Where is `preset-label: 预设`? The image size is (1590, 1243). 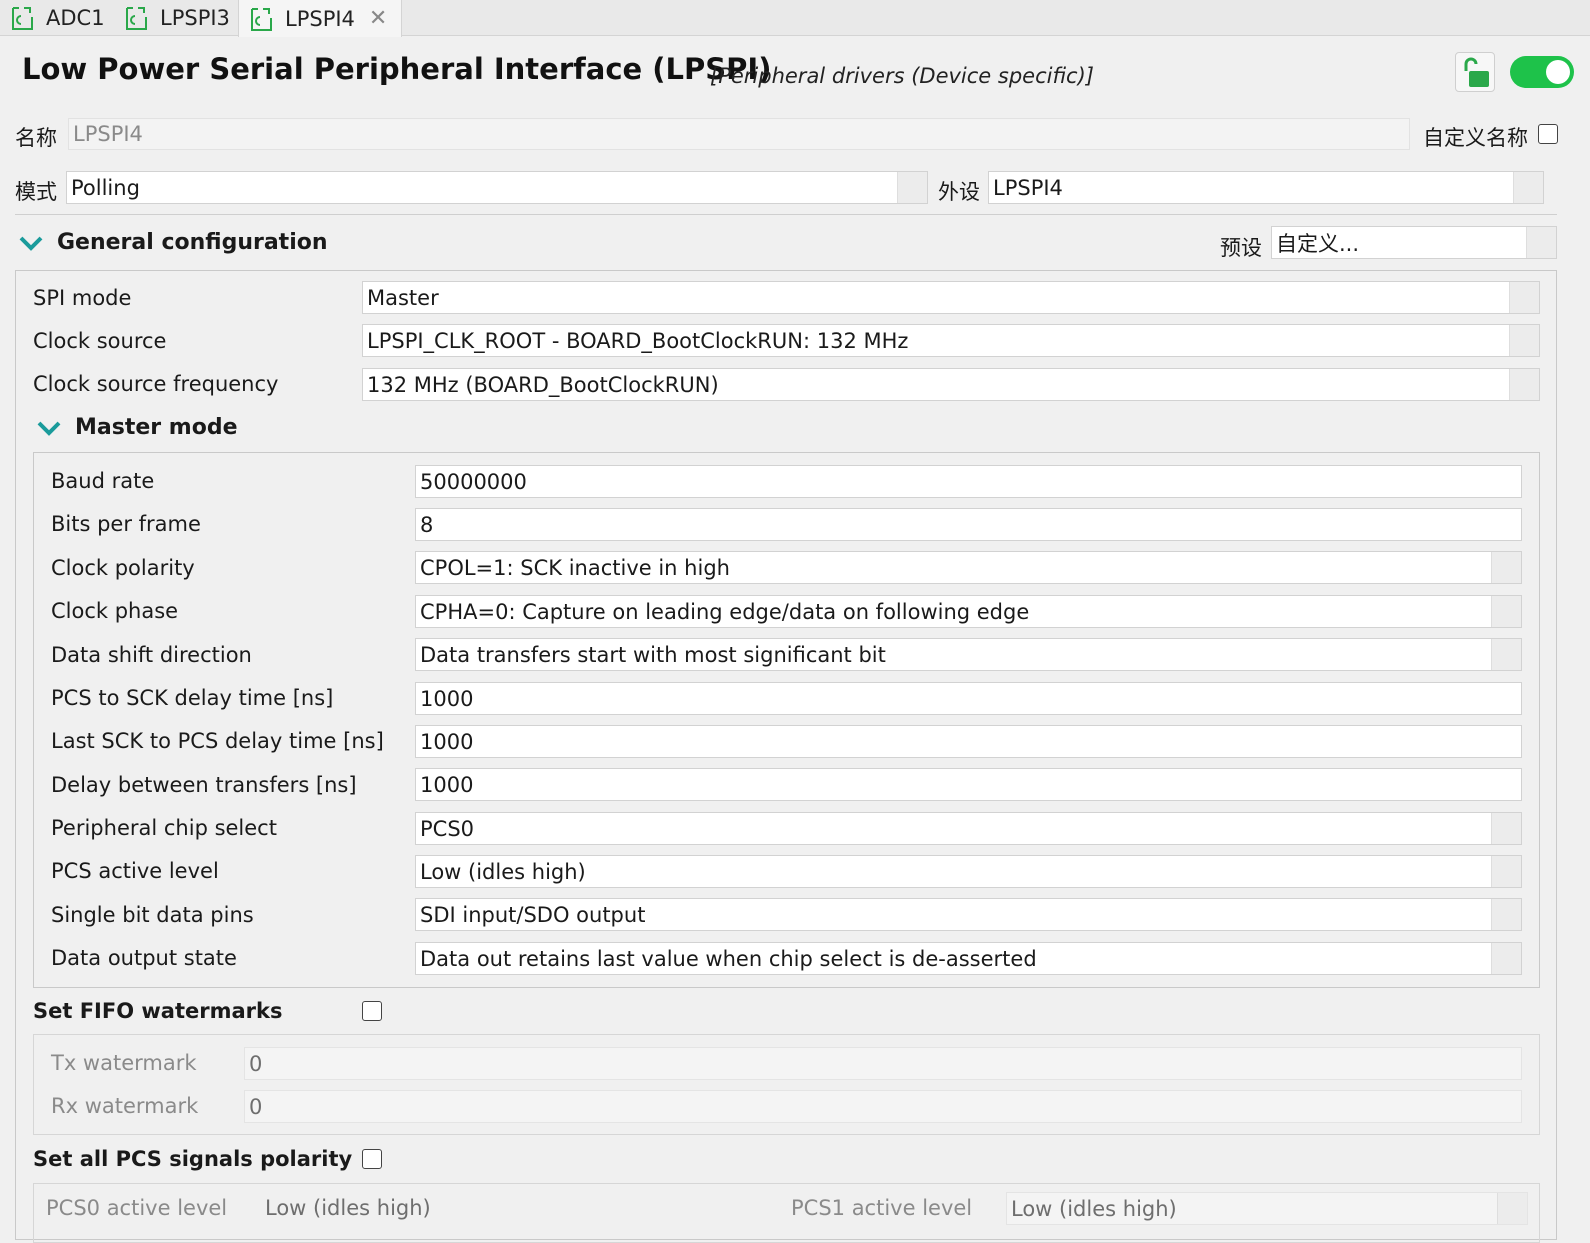
preset-label: 预设 is located at coordinates (1241, 248).